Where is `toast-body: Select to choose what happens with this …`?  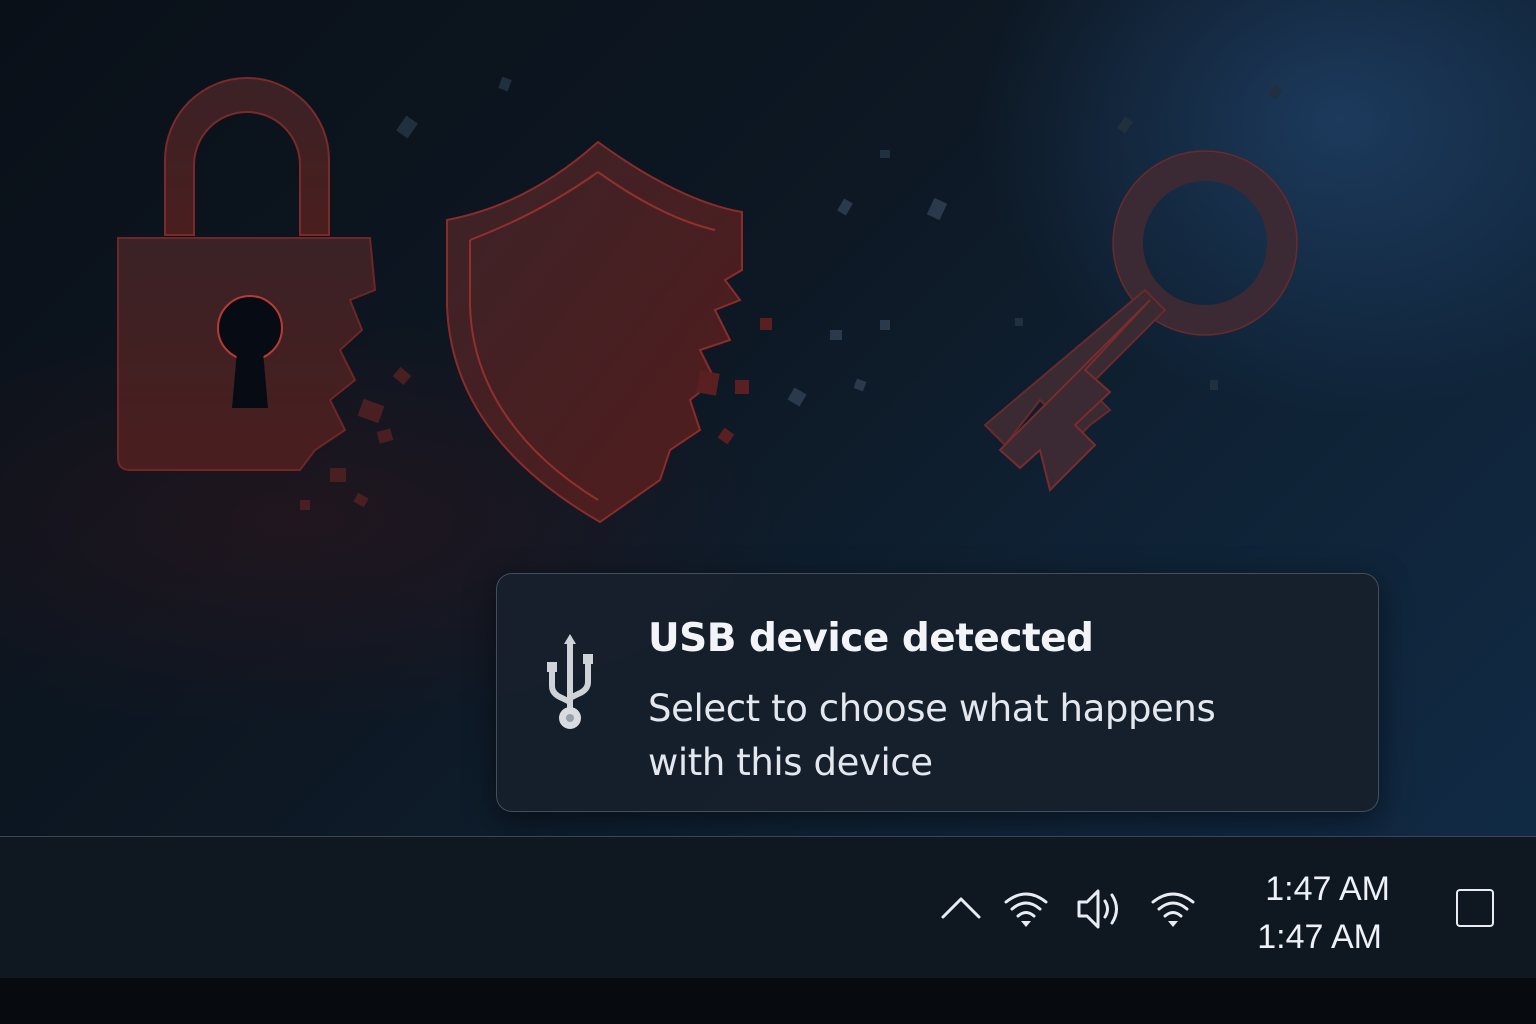 toast-body: Select to choose what happens with this … is located at coordinates (932, 735).